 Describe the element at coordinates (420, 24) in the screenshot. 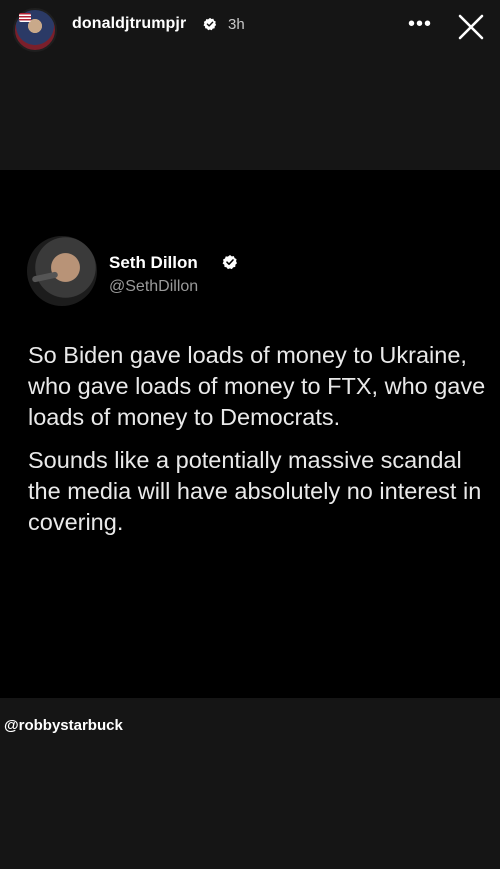

I see `more-options-icon: •••` at that location.